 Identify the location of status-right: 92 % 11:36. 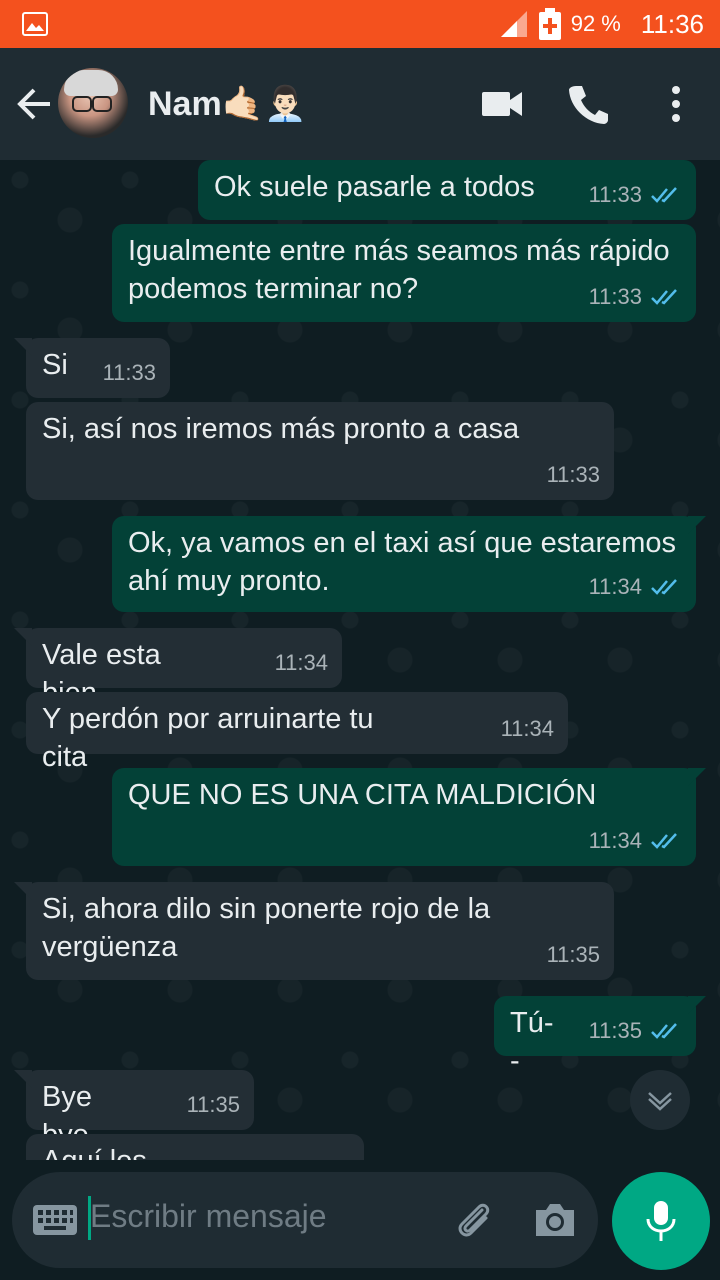
(601, 24).